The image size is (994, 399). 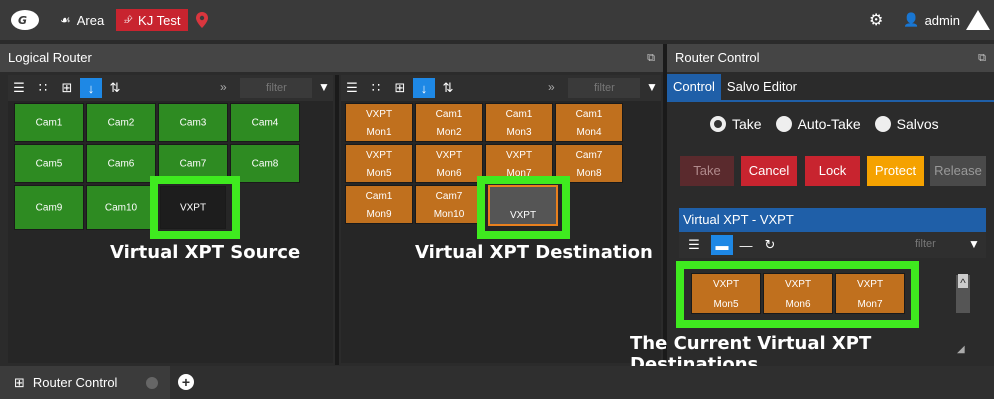 I want to click on area-menu: ☙ Area, so click(x=82, y=20).